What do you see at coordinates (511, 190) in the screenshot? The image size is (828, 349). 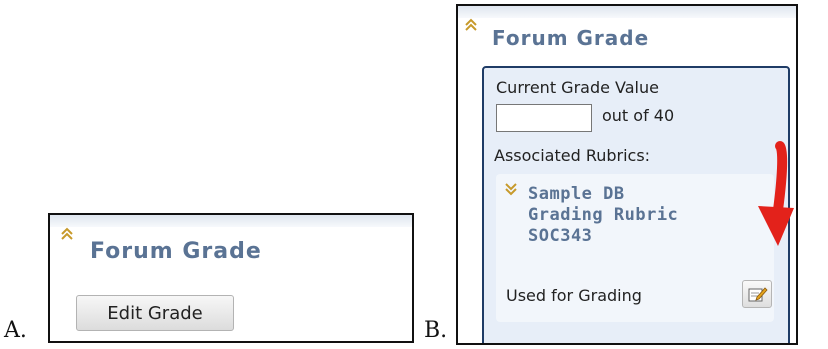 I see `chevron-down-icon` at bounding box center [511, 190].